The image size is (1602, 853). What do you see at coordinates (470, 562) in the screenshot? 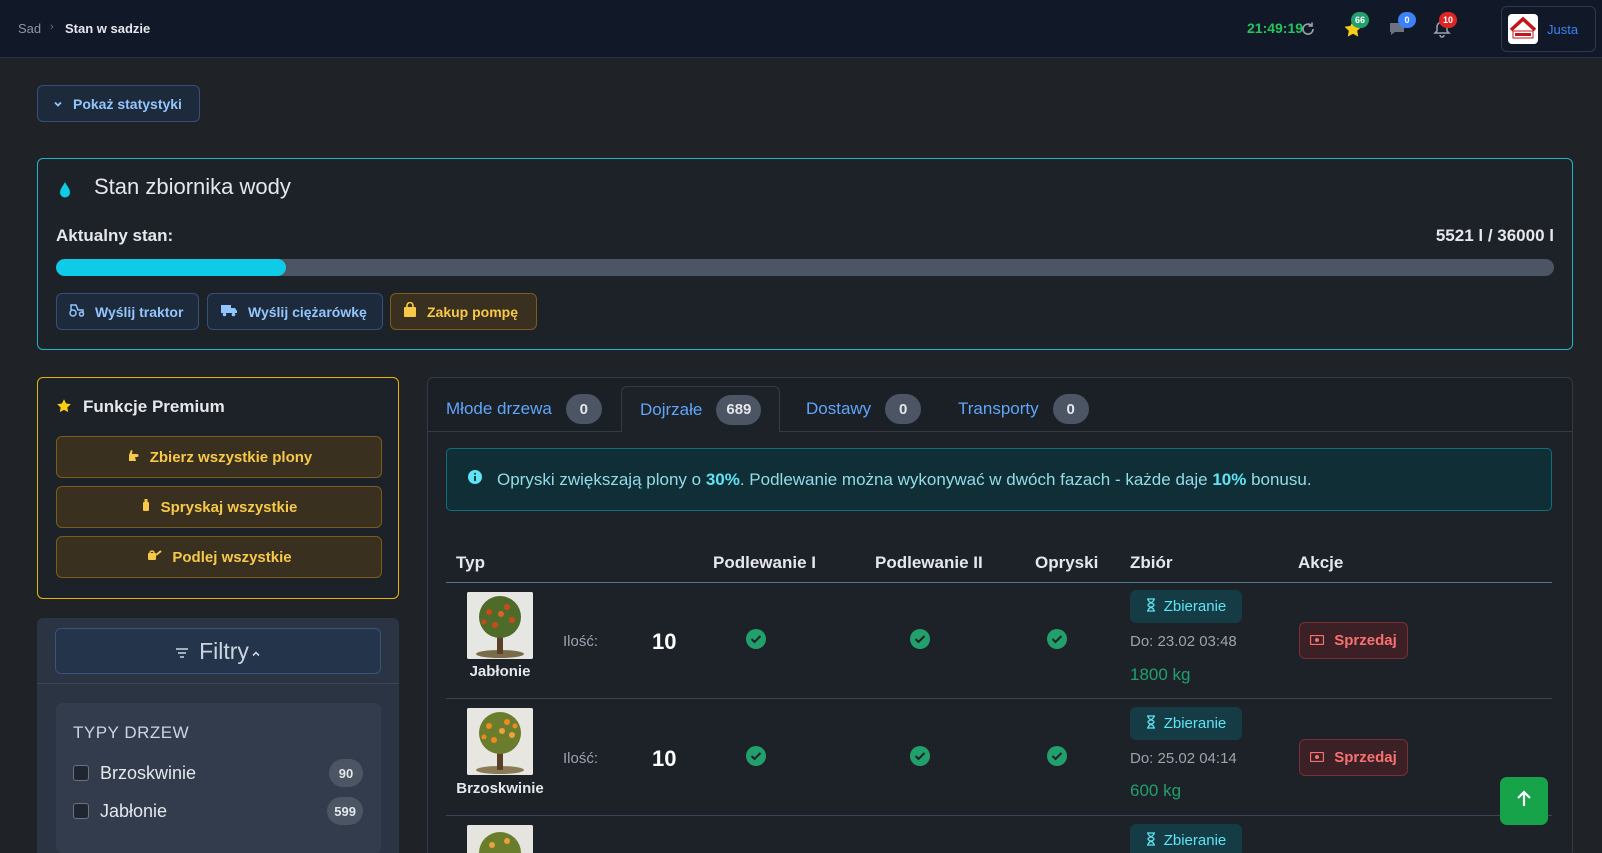
I see `header-type: Typ` at bounding box center [470, 562].